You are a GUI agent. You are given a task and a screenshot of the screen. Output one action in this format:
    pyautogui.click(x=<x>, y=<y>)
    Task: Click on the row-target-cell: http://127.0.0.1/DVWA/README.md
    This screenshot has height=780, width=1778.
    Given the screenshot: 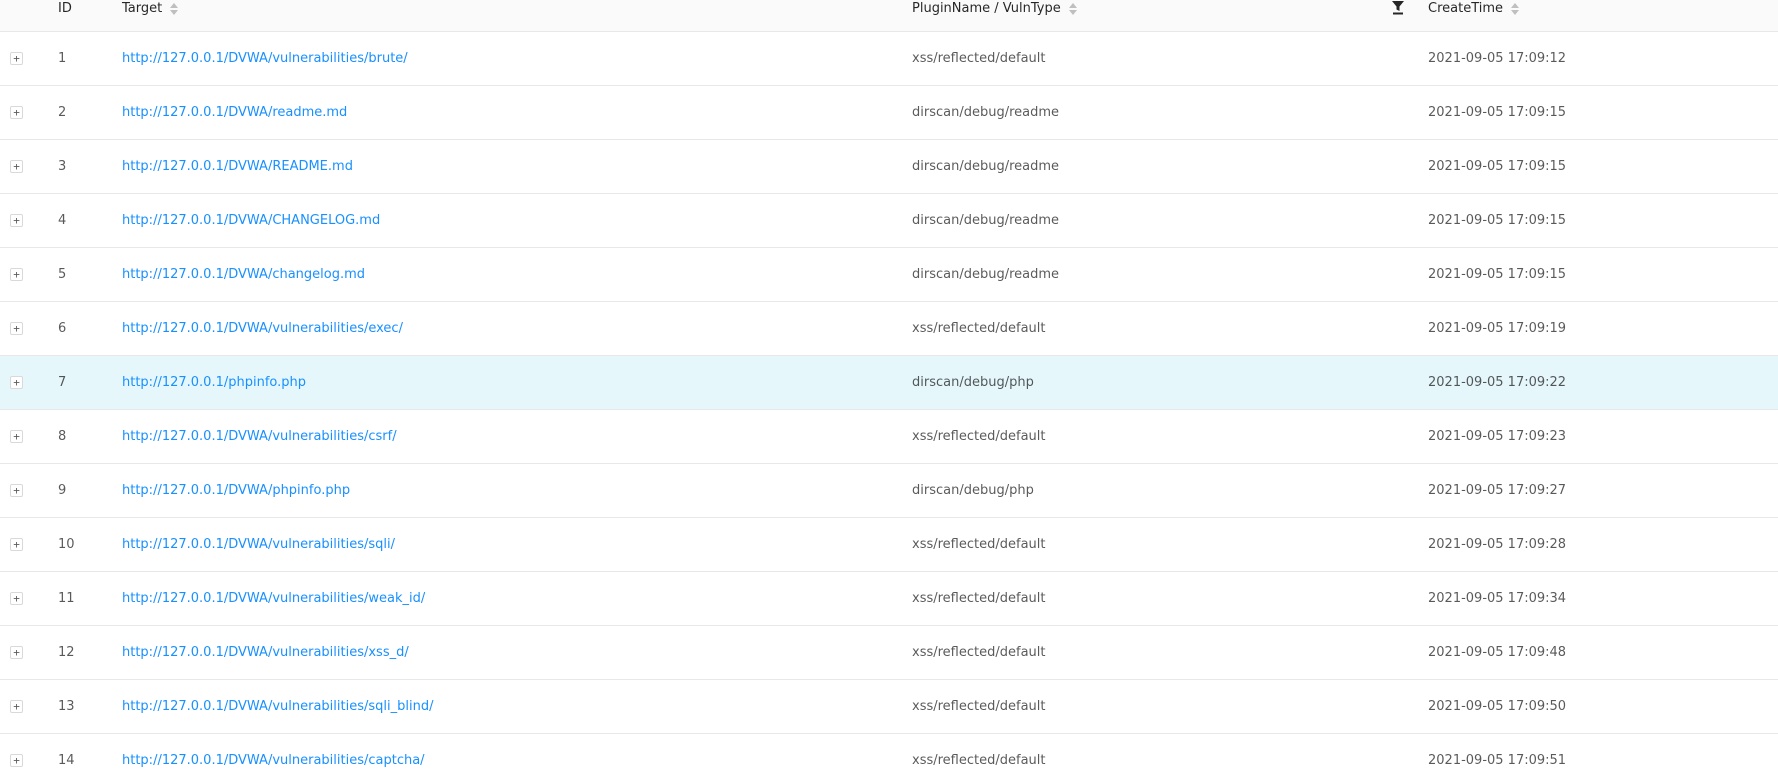 What is the action you would take?
    pyautogui.click(x=509, y=166)
    